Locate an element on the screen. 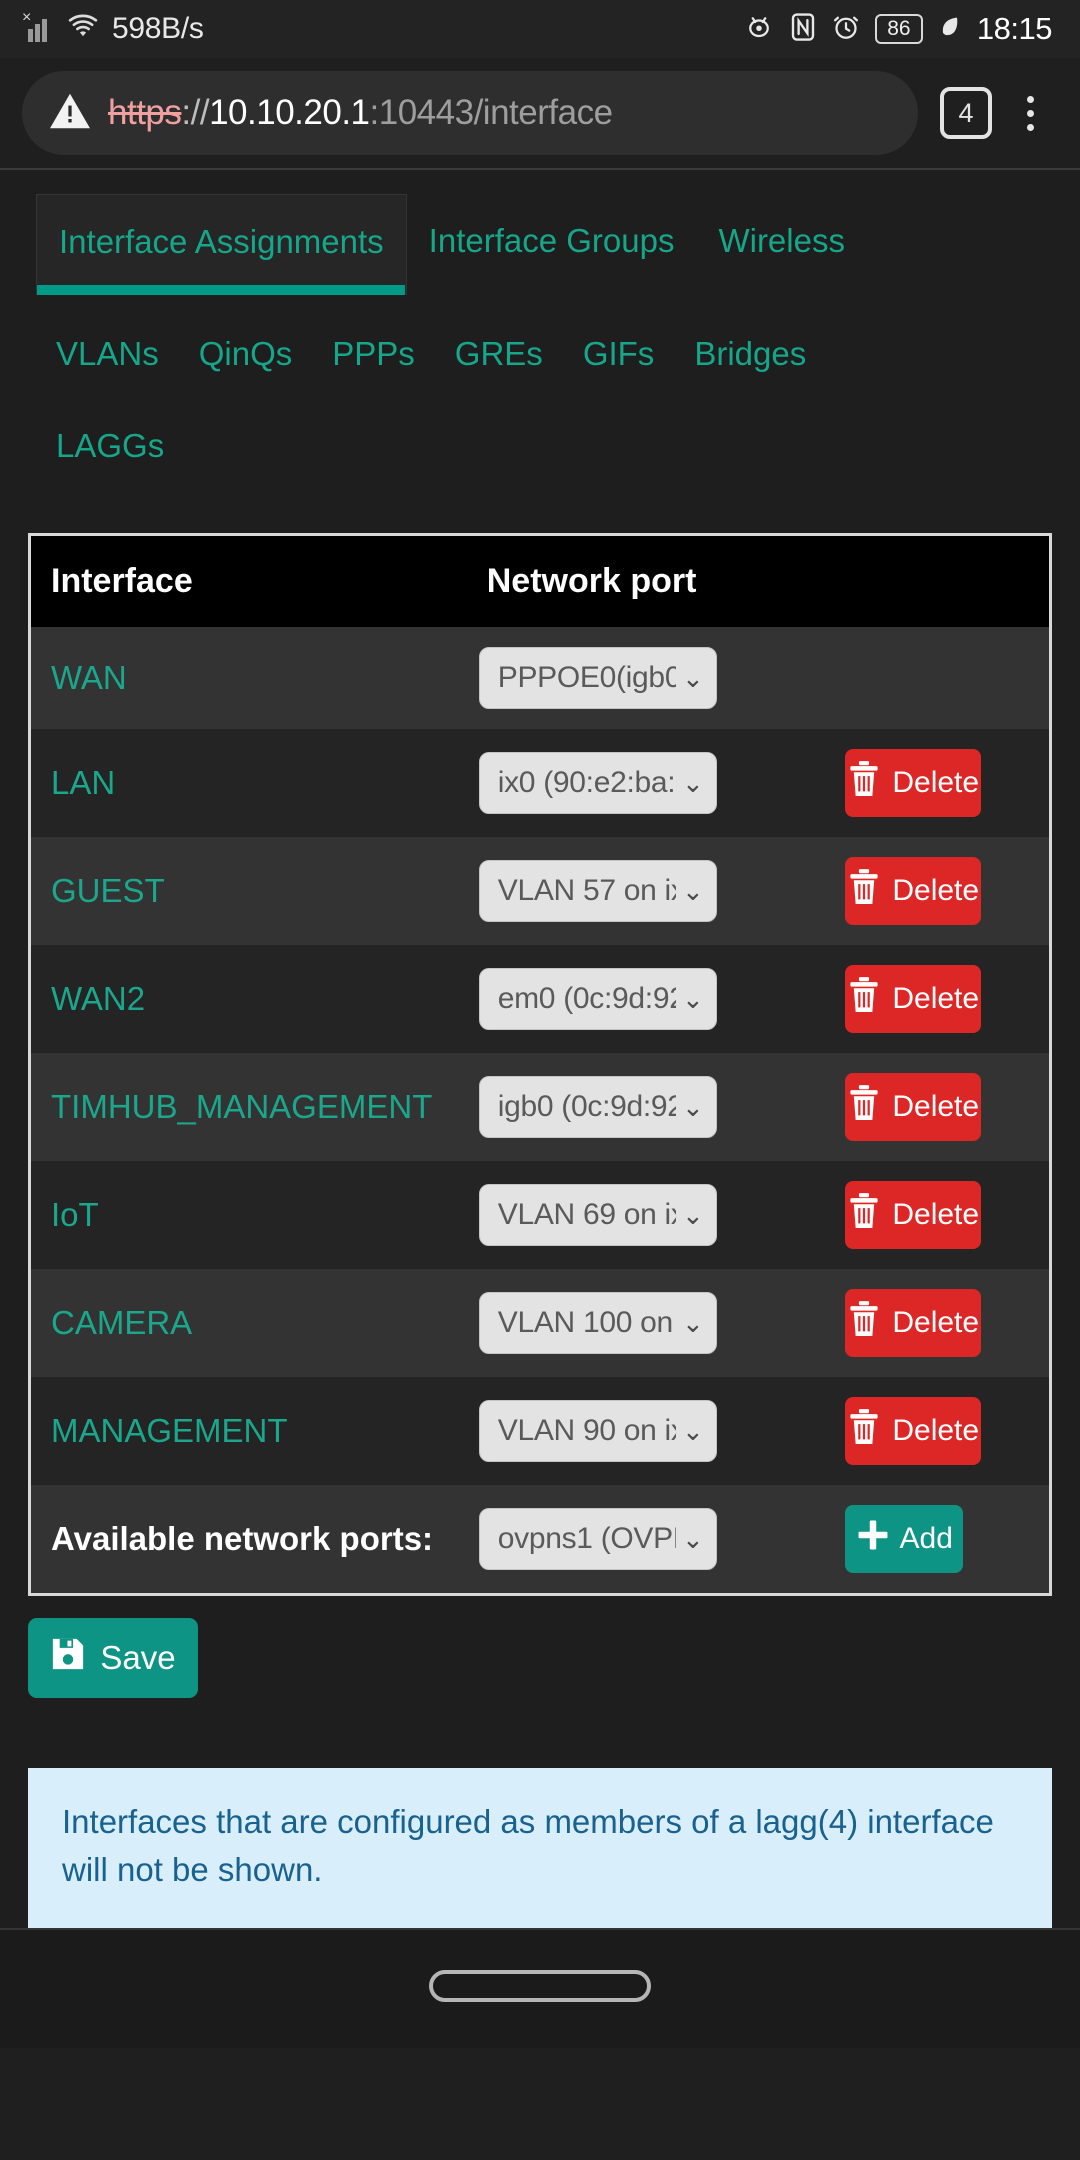  interface-name-wan2: WAN2 is located at coordinates (250, 999).